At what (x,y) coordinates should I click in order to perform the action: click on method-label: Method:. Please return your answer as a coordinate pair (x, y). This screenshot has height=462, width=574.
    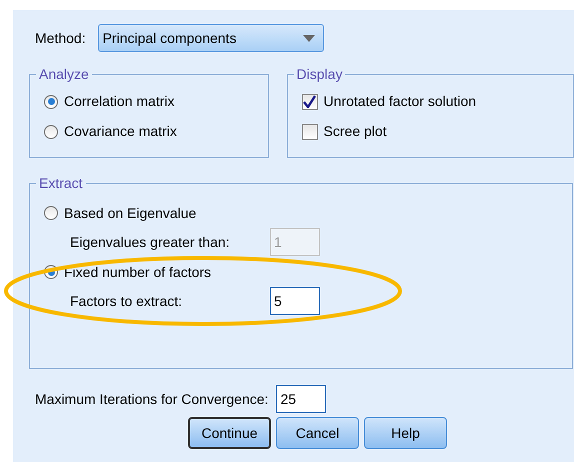
    Looking at the image, I should click on (60, 38).